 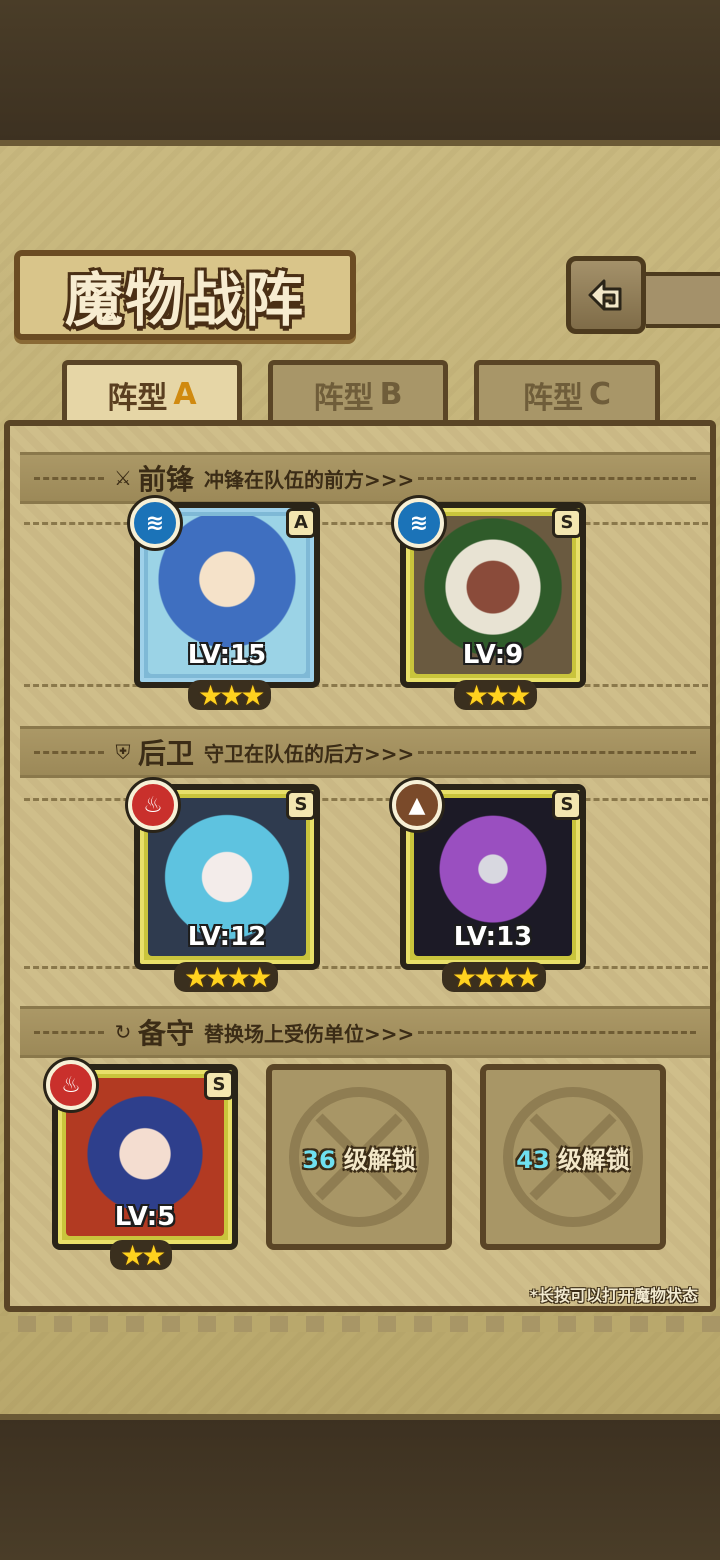 What do you see at coordinates (360, 70) in the screenshot?
I see `top-backdrop` at bounding box center [360, 70].